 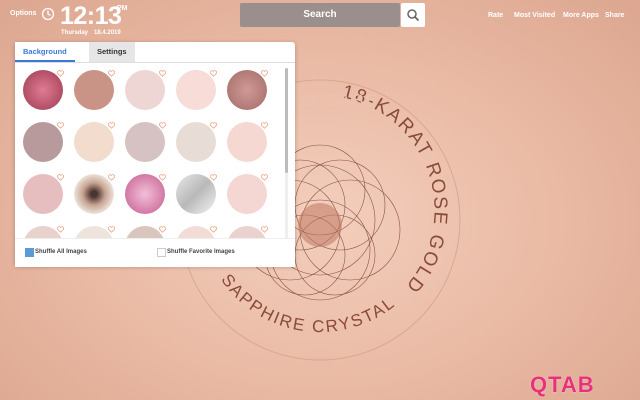 I want to click on shuffle-favorite-checkbox, so click(x=161, y=252).